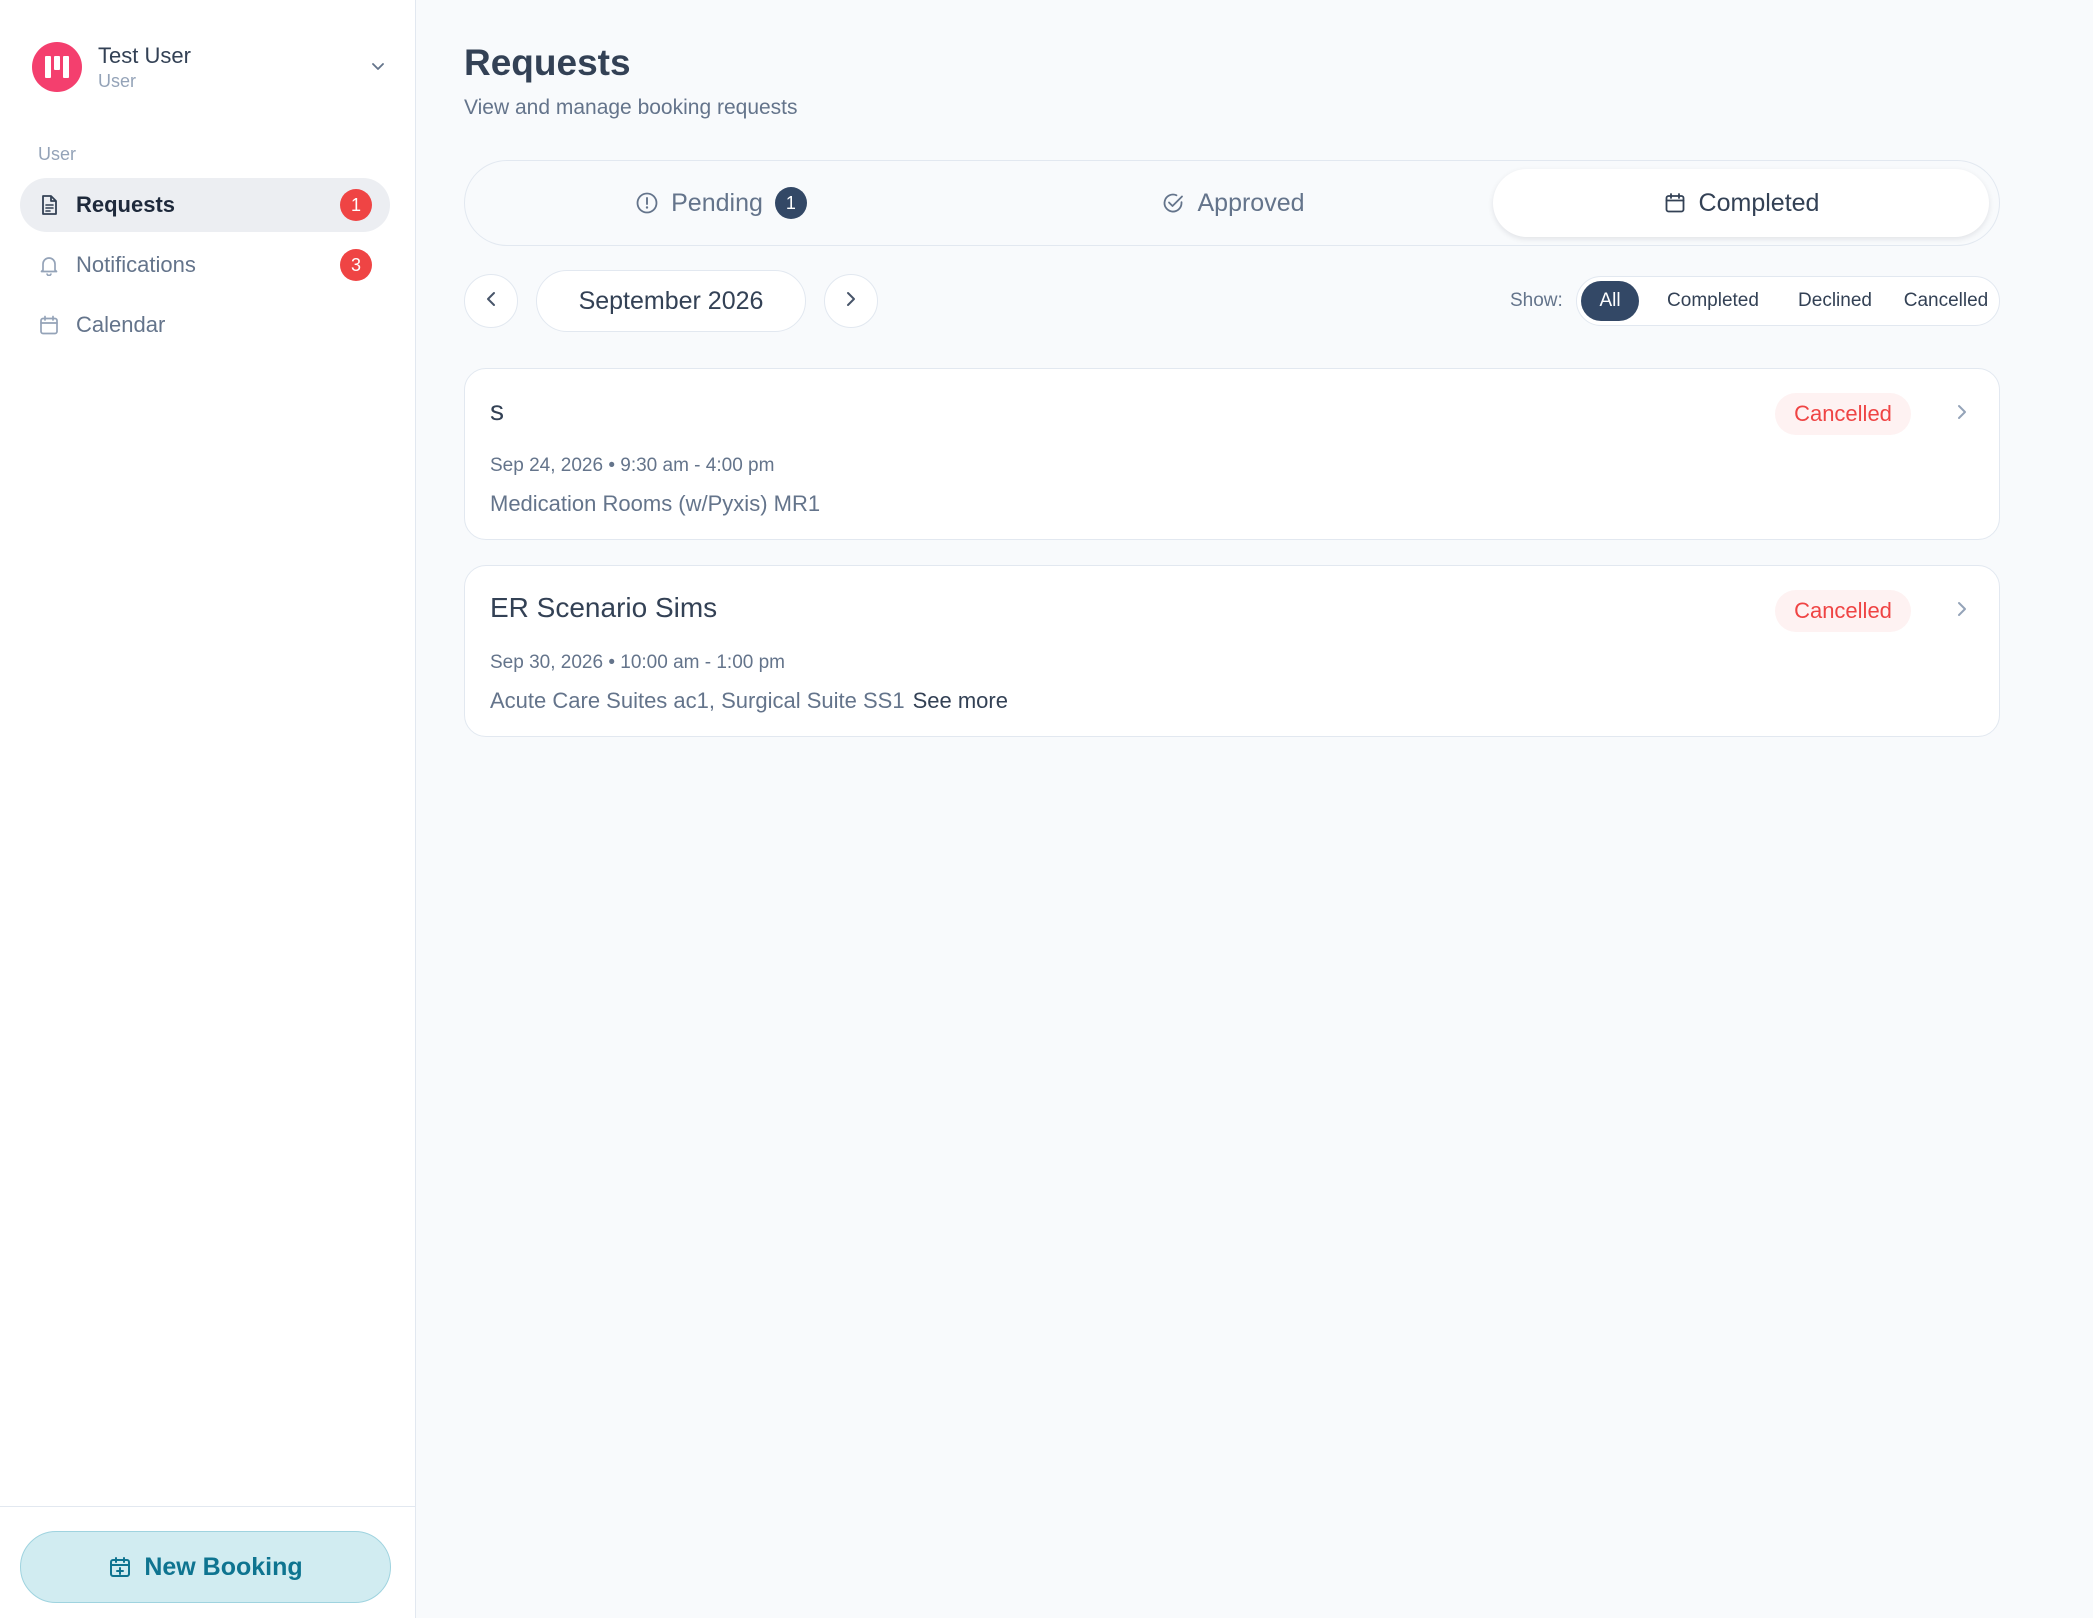 The image size is (2093, 1618). What do you see at coordinates (208, 1506) in the screenshot?
I see `sidebar-divider` at bounding box center [208, 1506].